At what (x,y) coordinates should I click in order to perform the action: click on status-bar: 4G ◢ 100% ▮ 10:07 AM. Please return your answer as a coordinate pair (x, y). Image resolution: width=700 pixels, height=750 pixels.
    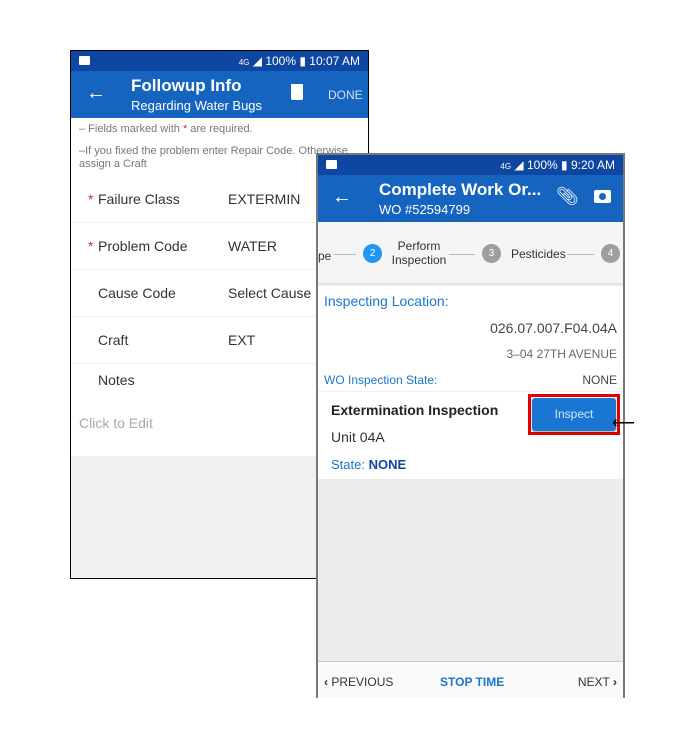
    Looking at the image, I should click on (219, 61).